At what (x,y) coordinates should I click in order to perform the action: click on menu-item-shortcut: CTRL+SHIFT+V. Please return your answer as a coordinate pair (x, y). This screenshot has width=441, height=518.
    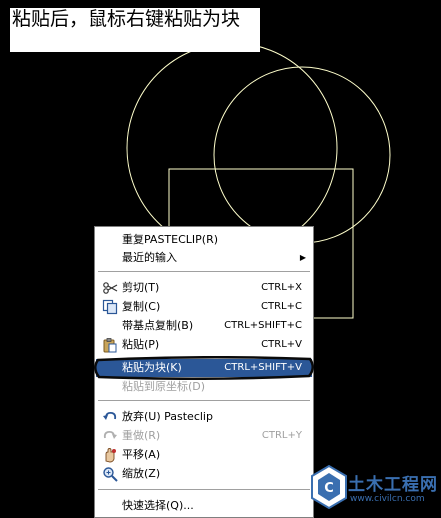
    Looking at the image, I should click on (263, 367).